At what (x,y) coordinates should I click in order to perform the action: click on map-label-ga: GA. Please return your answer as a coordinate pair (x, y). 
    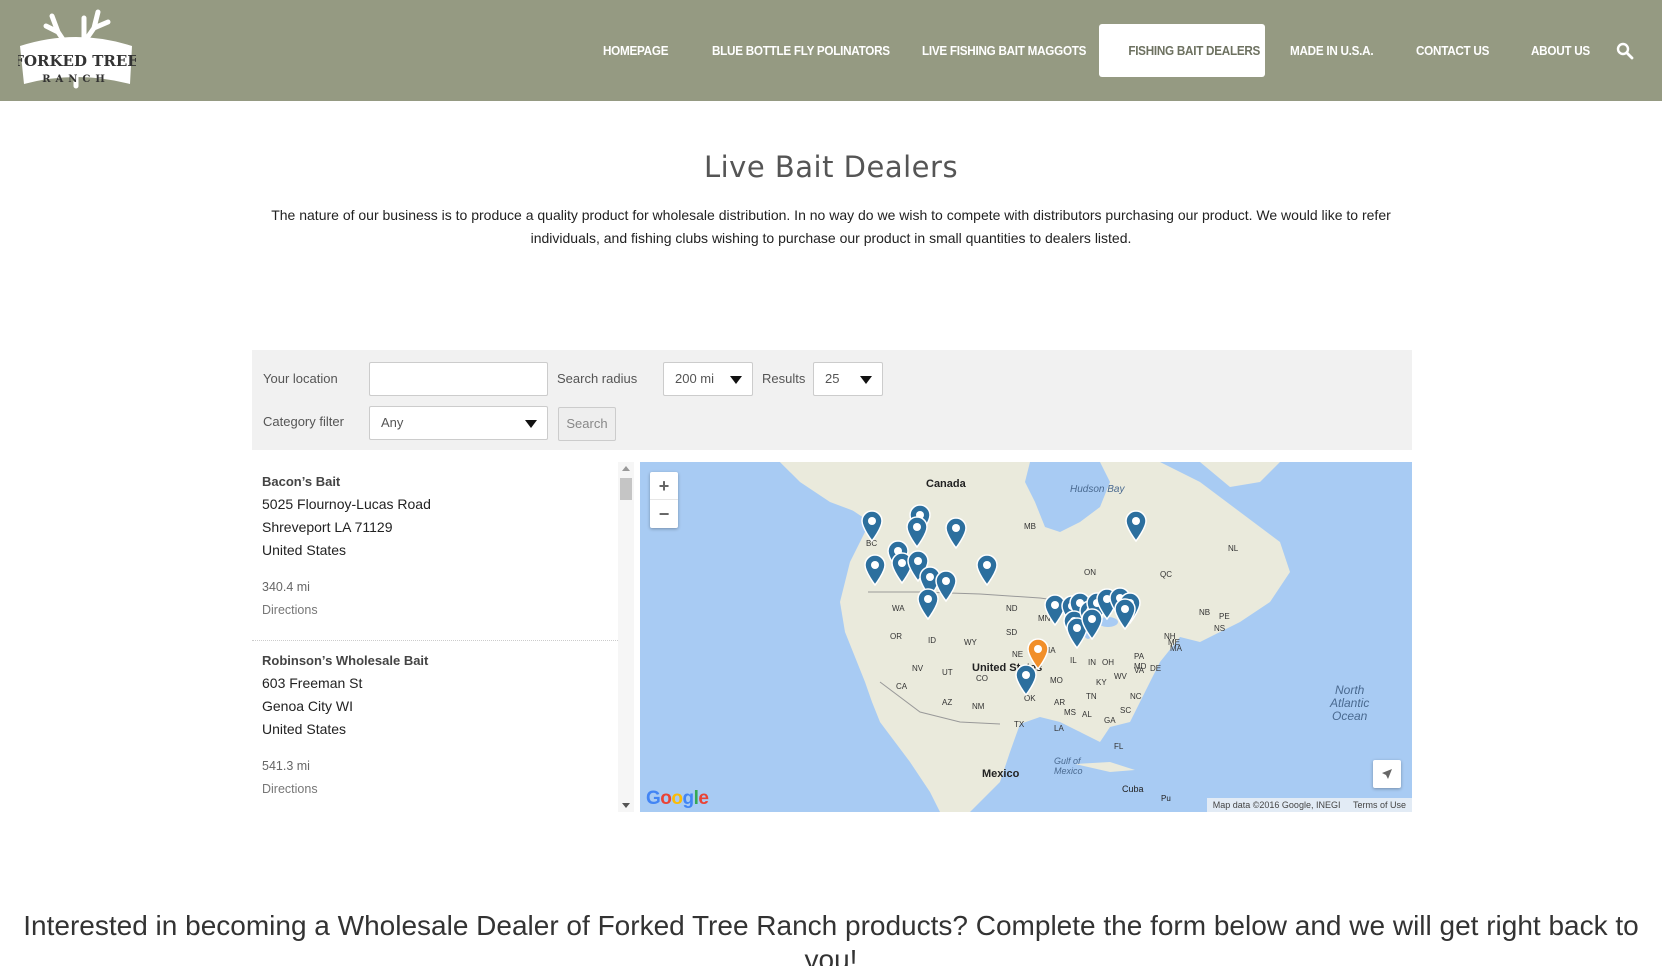
    Looking at the image, I should click on (1110, 720).